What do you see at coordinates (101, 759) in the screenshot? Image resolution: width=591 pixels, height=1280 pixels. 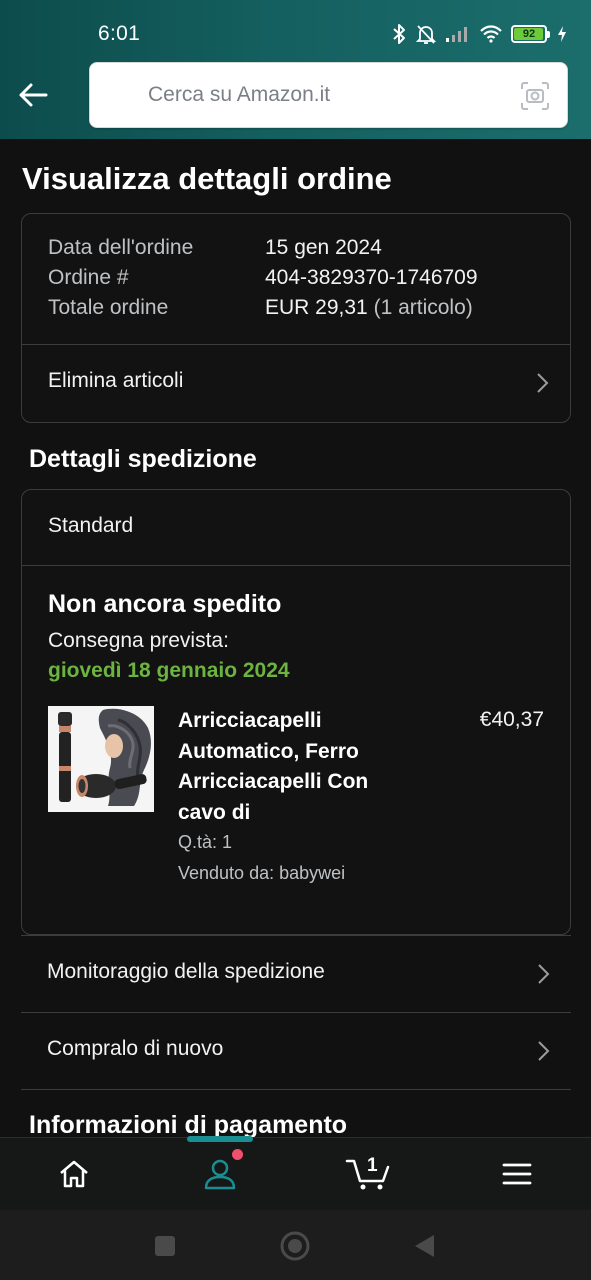 I see `product-image` at bounding box center [101, 759].